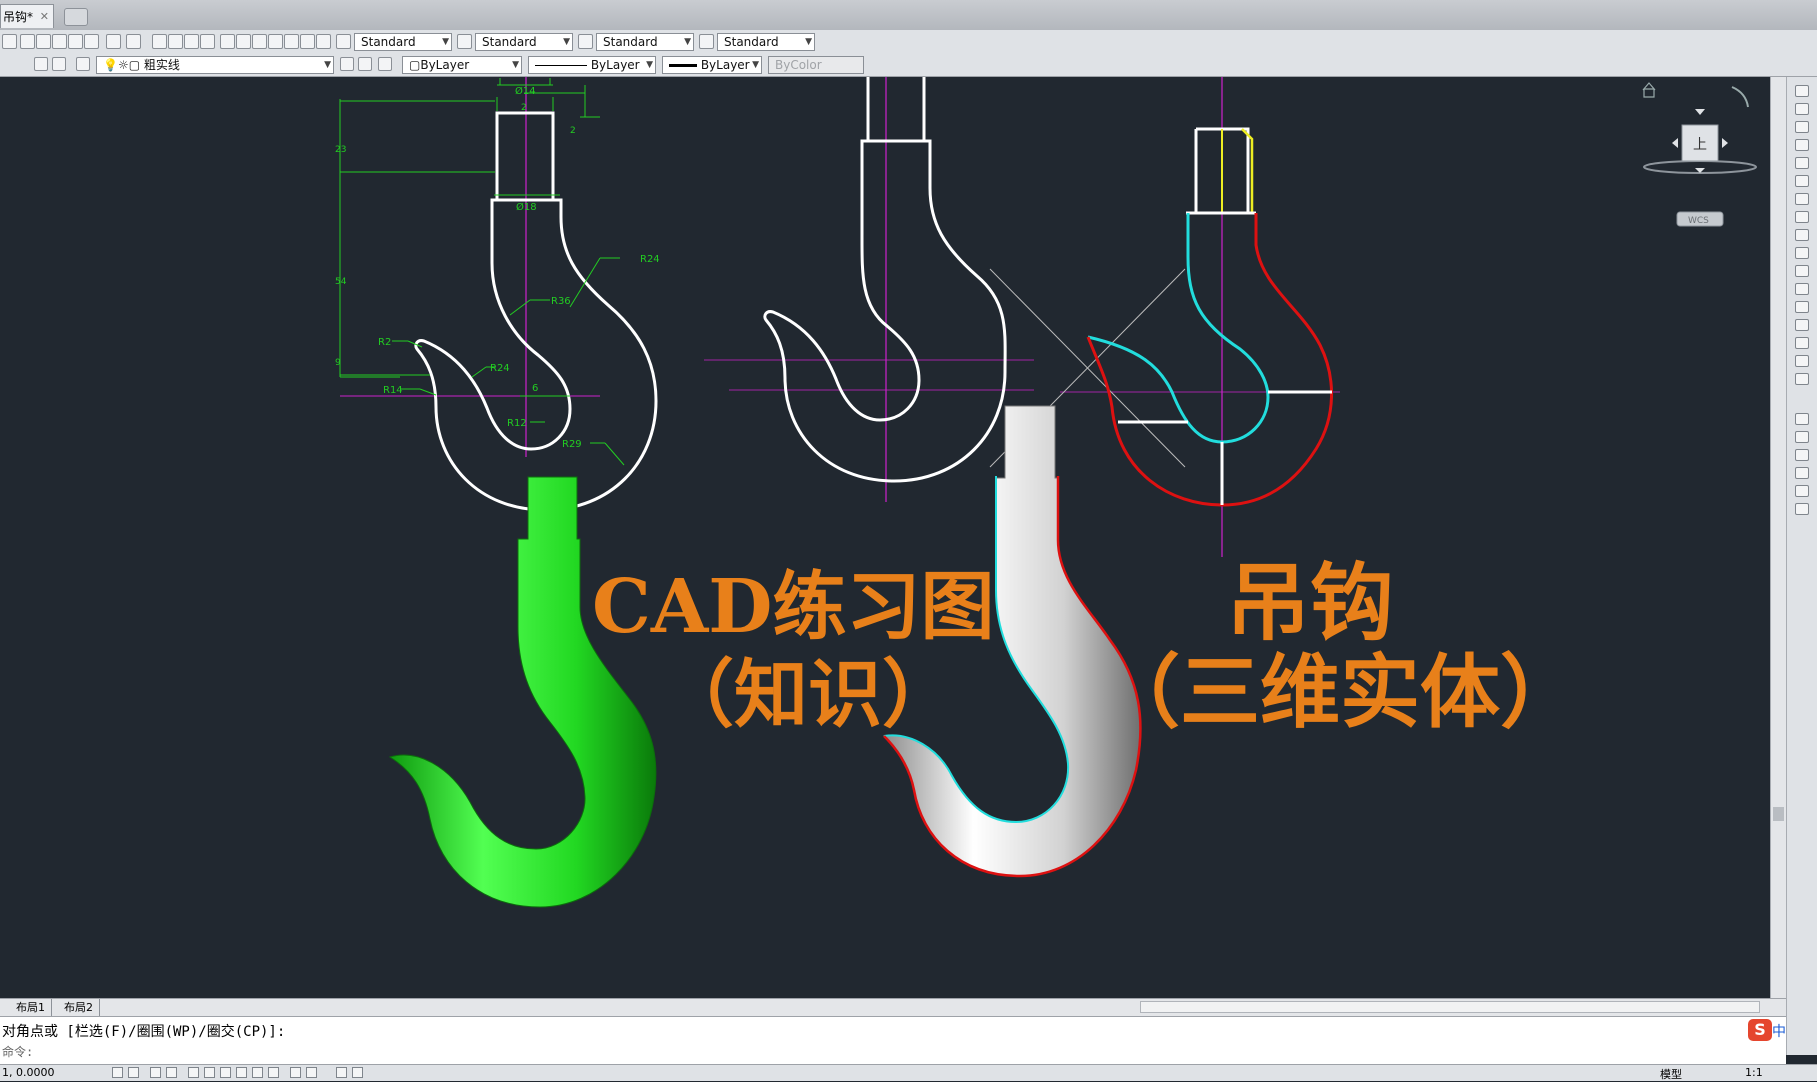 The width and height of the screenshot is (1817, 1082). I want to click on layer-select: 💡☼▢ 粗实线 ▼, so click(215, 65).